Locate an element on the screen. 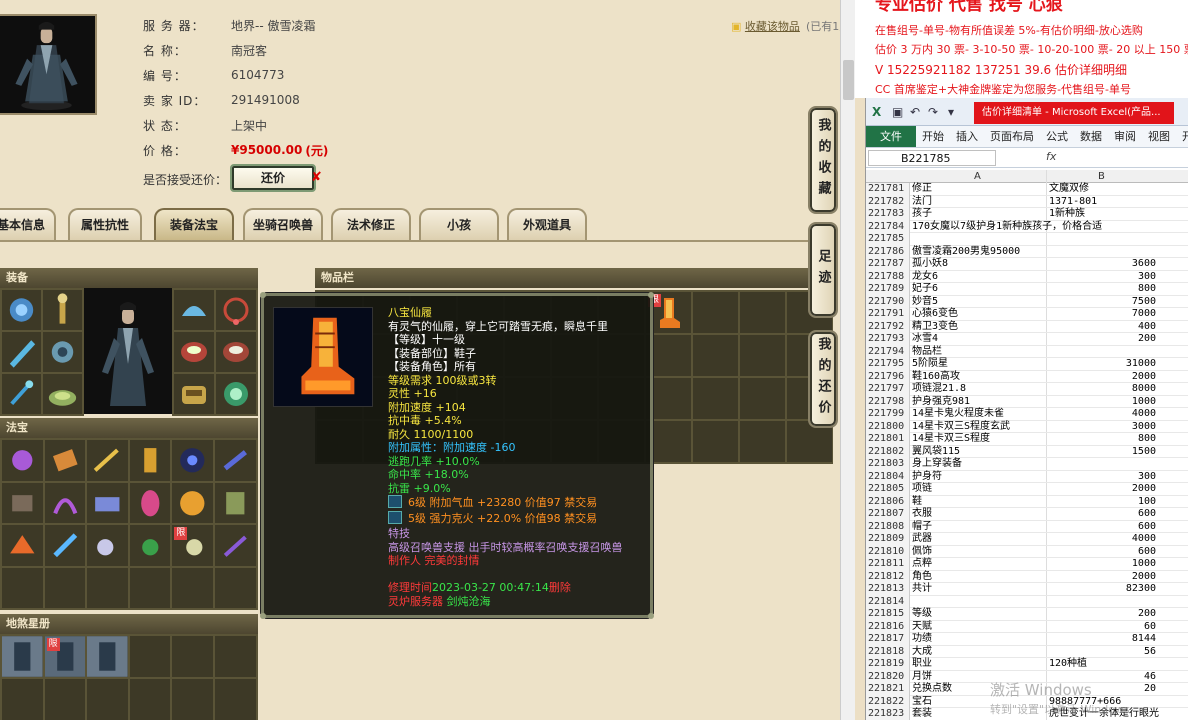 The width and height of the screenshot is (1188, 720). row-number: 221808 is located at coordinates (888, 526).